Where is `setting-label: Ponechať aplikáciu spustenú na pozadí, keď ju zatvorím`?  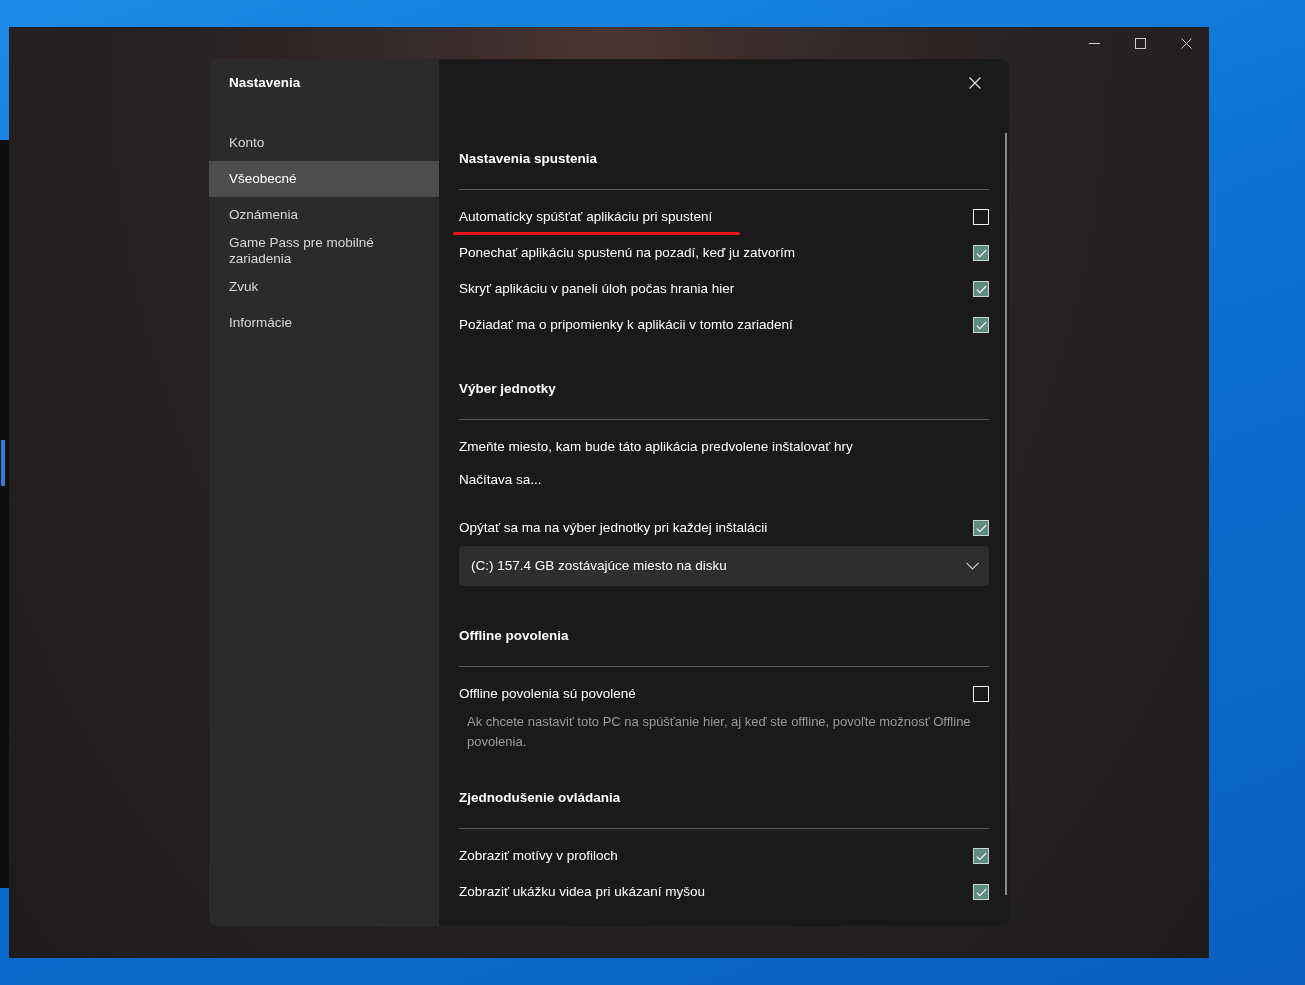
setting-label: Ponechať aplikáciu spustenú na pozadí, keď ju zatvorím is located at coordinates (627, 252).